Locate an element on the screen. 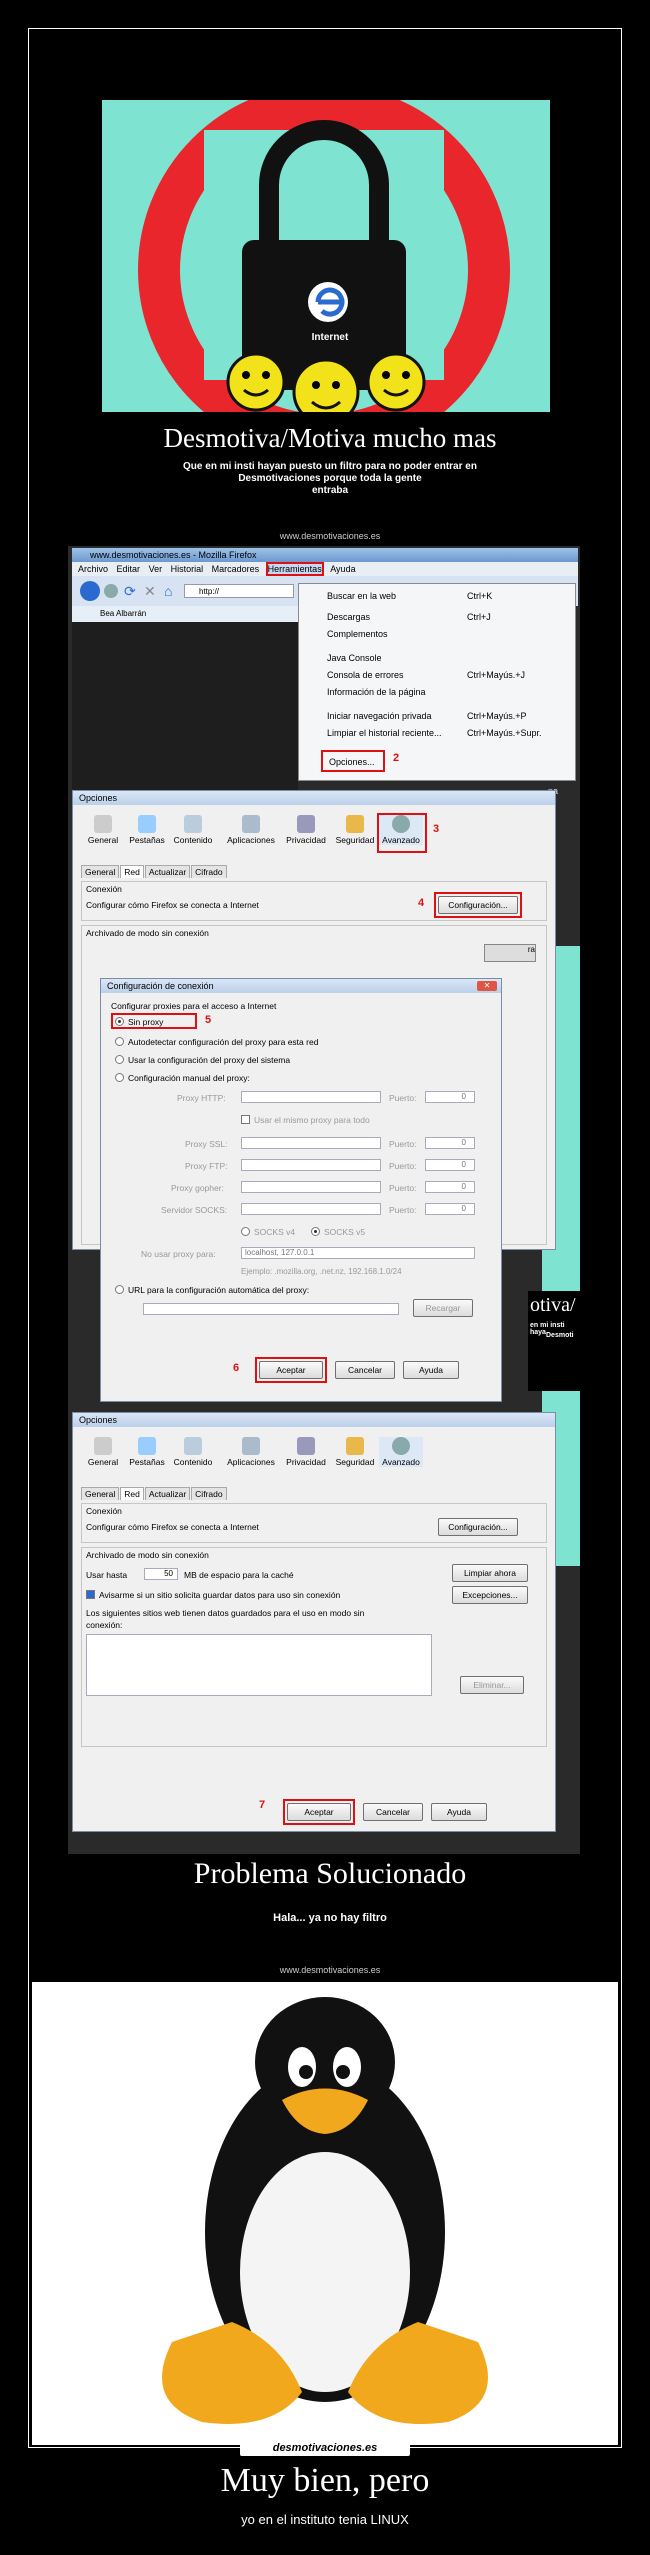 This screenshot has height=2555, width=650. dd-item-descargas: Descargas is located at coordinates (348, 617).